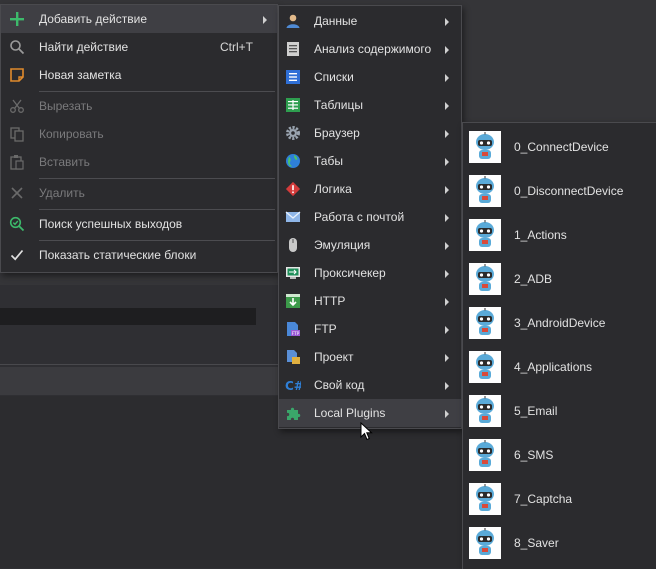 The height and width of the screenshot is (569, 656). I want to click on submenu-item-label: HTTP, so click(330, 301).